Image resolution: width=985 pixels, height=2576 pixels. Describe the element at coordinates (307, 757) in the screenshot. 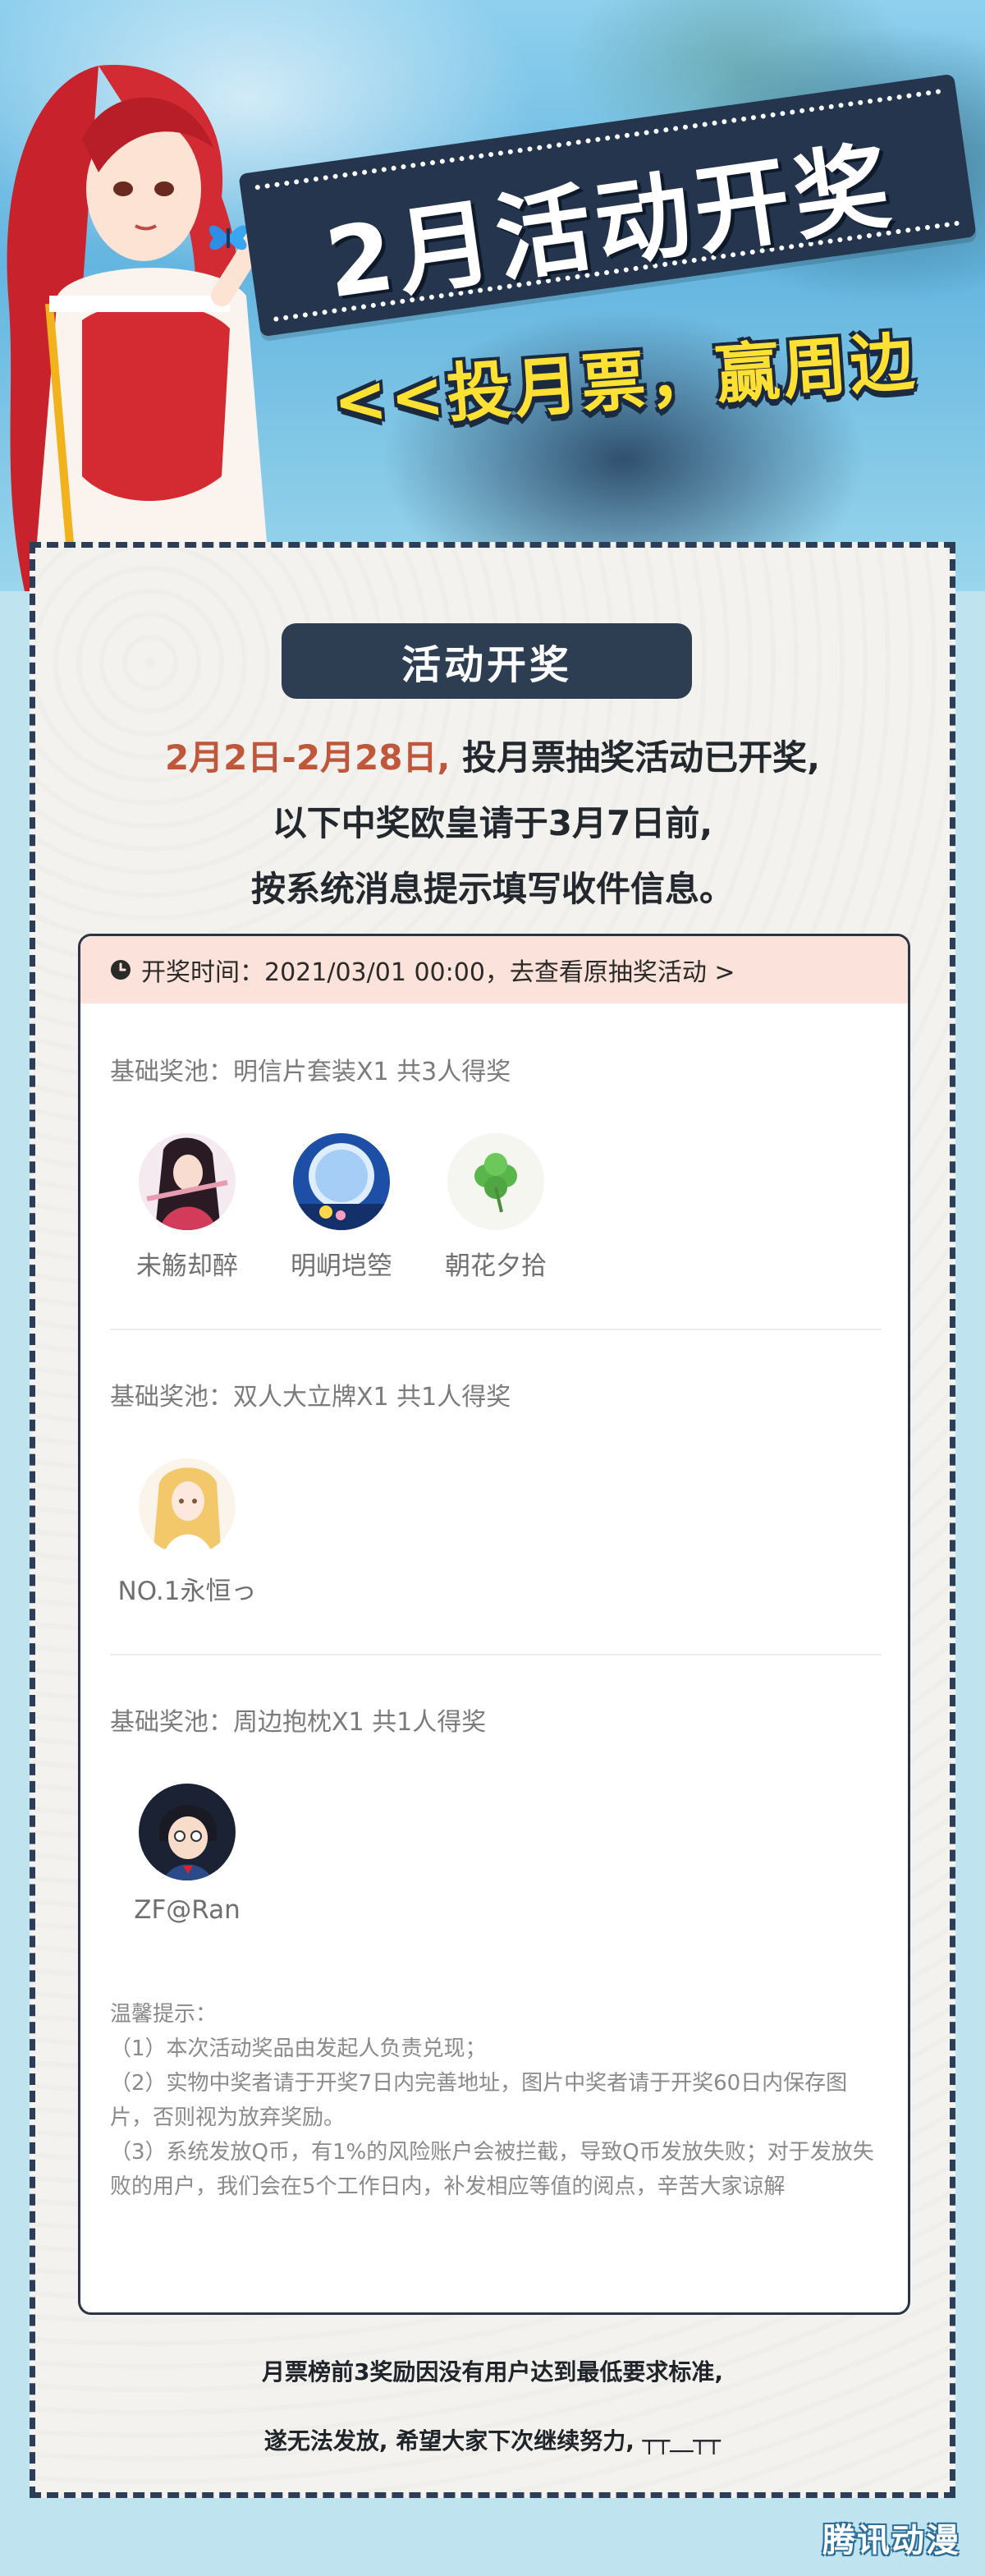

I see `date-range-highlight: 2月2日-2月28日,` at that location.